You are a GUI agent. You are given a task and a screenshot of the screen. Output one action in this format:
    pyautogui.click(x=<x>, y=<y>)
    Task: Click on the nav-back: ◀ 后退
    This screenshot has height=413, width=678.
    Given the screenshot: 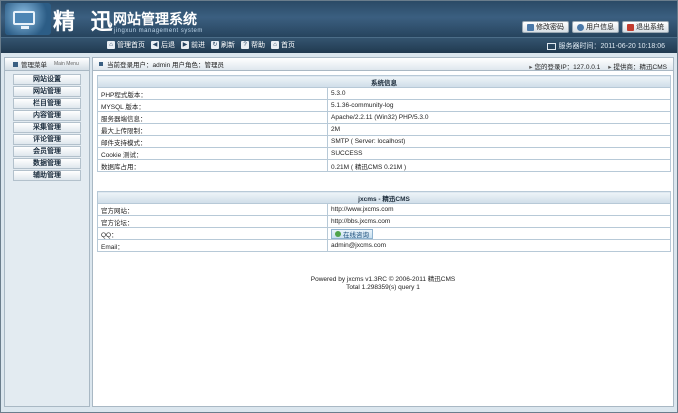 What is the action you would take?
    pyautogui.click(x=163, y=45)
    